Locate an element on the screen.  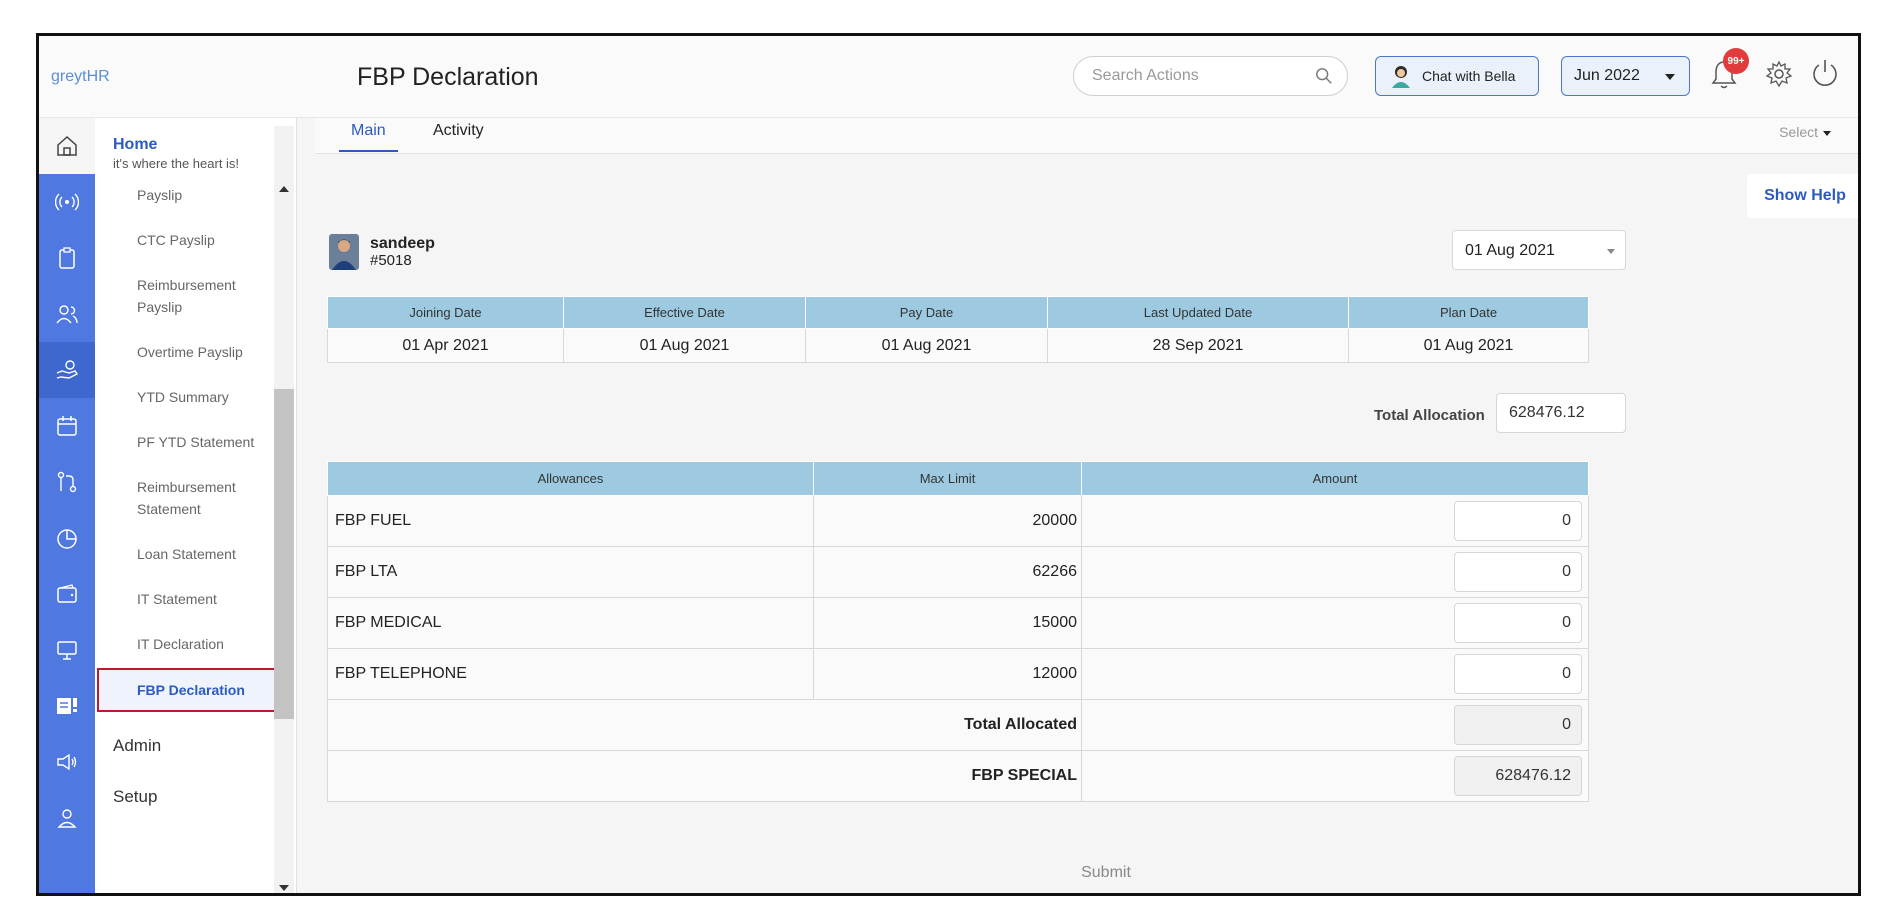
home-subtitle: it's where the heart is! is located at coordinates (176, 163).